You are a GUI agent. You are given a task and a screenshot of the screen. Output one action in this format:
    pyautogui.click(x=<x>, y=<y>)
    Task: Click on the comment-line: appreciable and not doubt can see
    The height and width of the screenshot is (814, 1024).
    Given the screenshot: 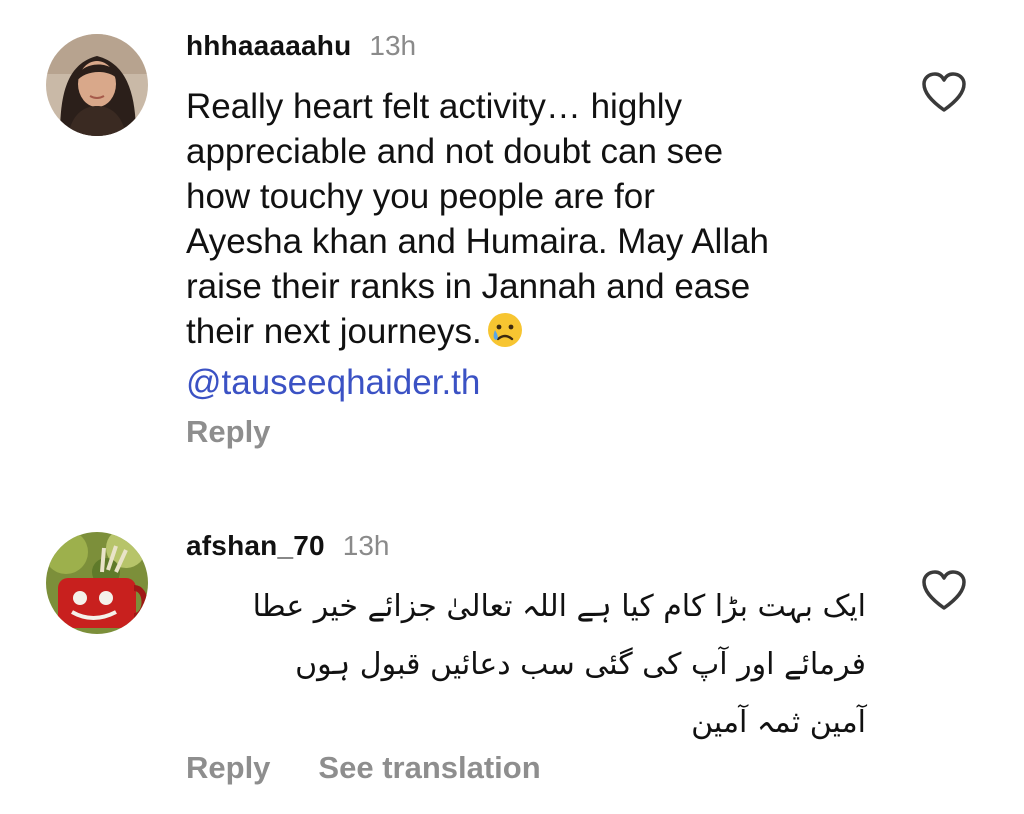 What is the action you would take?
    pyautogui.click(x=455, y=151)
    